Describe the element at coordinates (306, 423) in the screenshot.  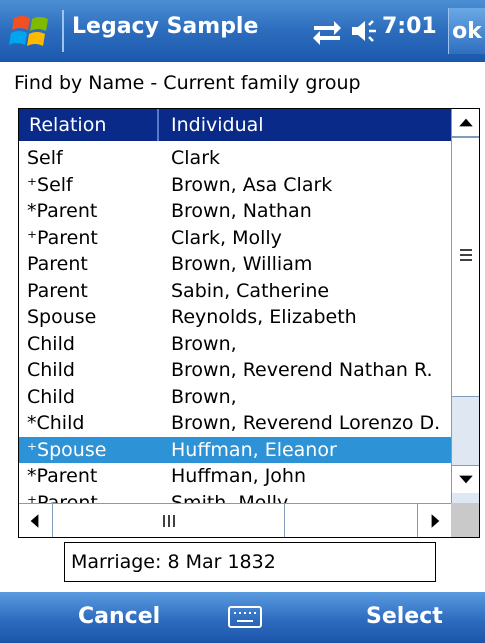
I see `individual-cell: Brown, Reverend Lorenzo D.` at that location.